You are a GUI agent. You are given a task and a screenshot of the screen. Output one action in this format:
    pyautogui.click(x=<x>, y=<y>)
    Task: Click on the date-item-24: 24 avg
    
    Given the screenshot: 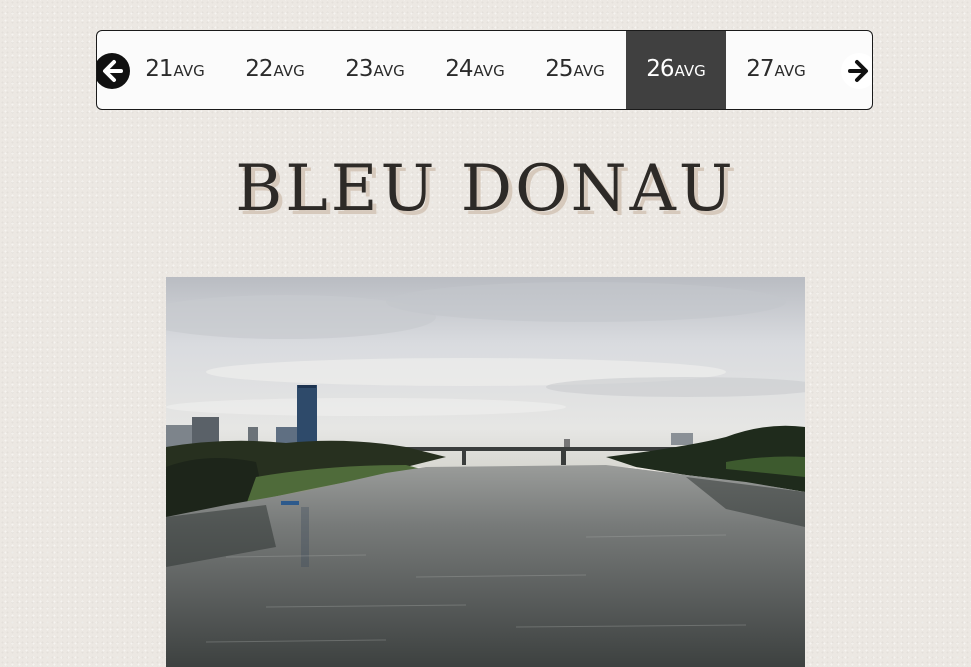 What is the action you would take?
    pyautogui.click(x=475, y=70)
    